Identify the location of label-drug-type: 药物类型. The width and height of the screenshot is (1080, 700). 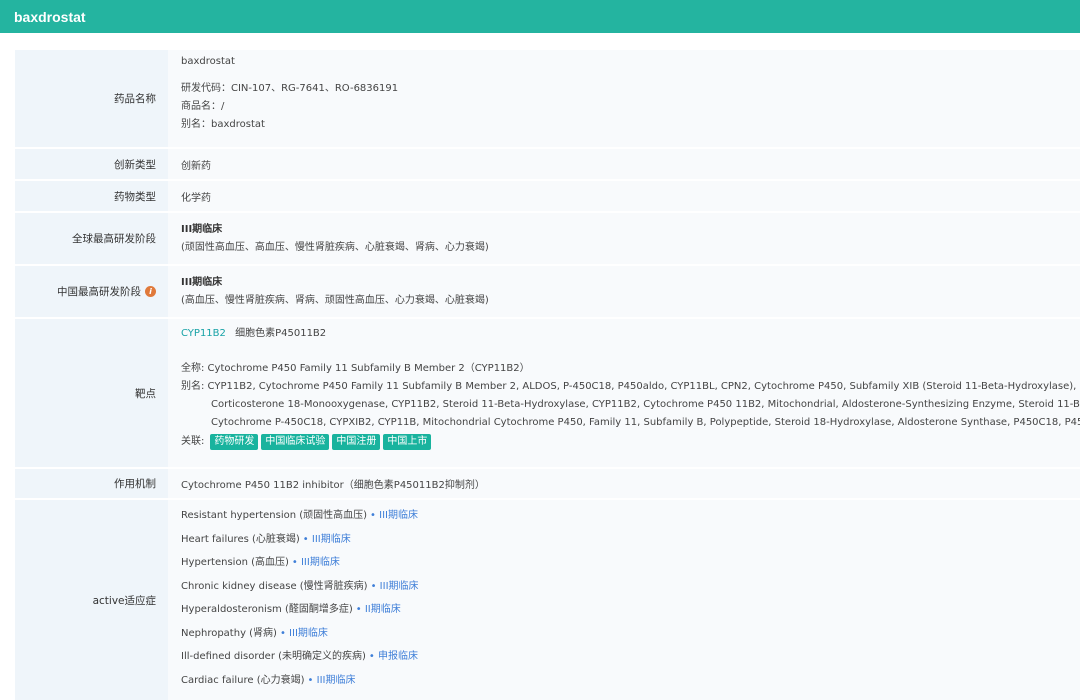
(91, 196).